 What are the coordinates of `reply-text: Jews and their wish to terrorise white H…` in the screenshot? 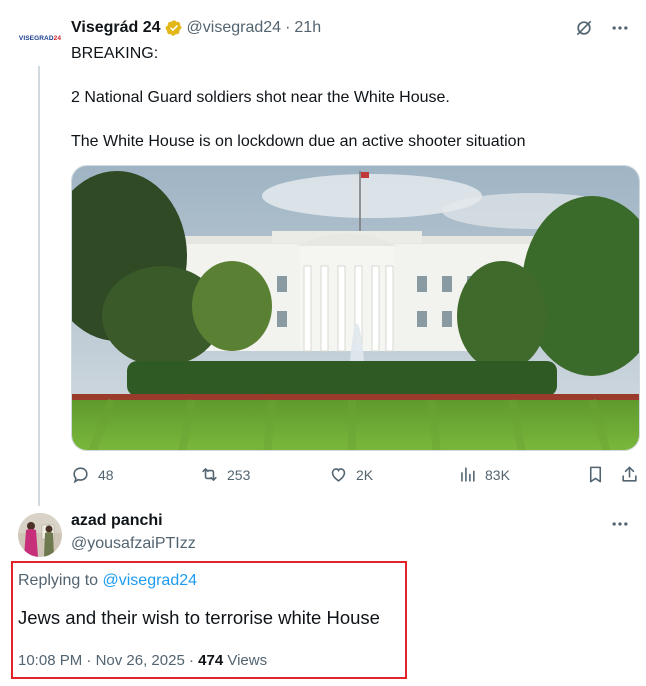 It's located at (199, 617).